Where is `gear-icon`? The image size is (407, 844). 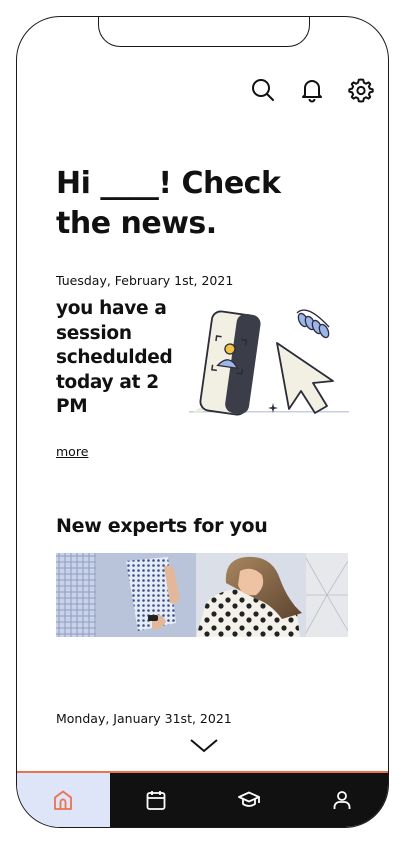 gear-icon is located at coordinates (361, 90).